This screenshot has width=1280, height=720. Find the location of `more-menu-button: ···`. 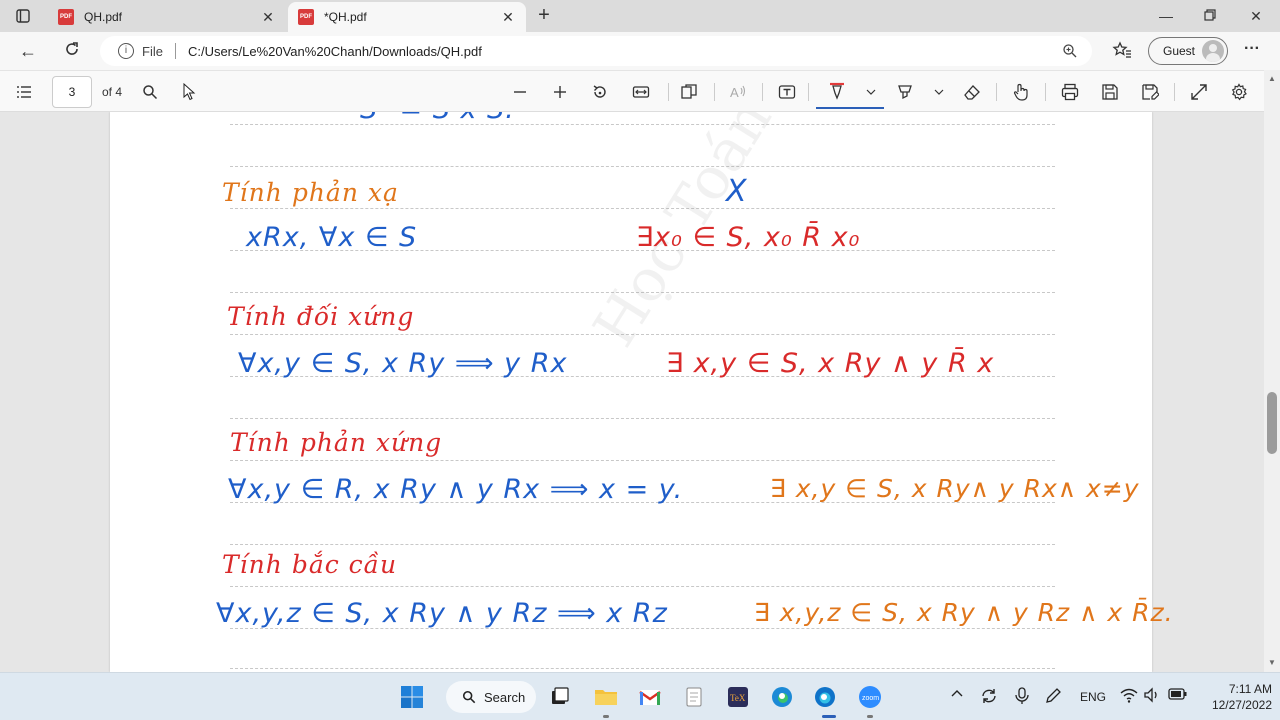

more-menu-button: ··· is located at coordinates (1252, 51).